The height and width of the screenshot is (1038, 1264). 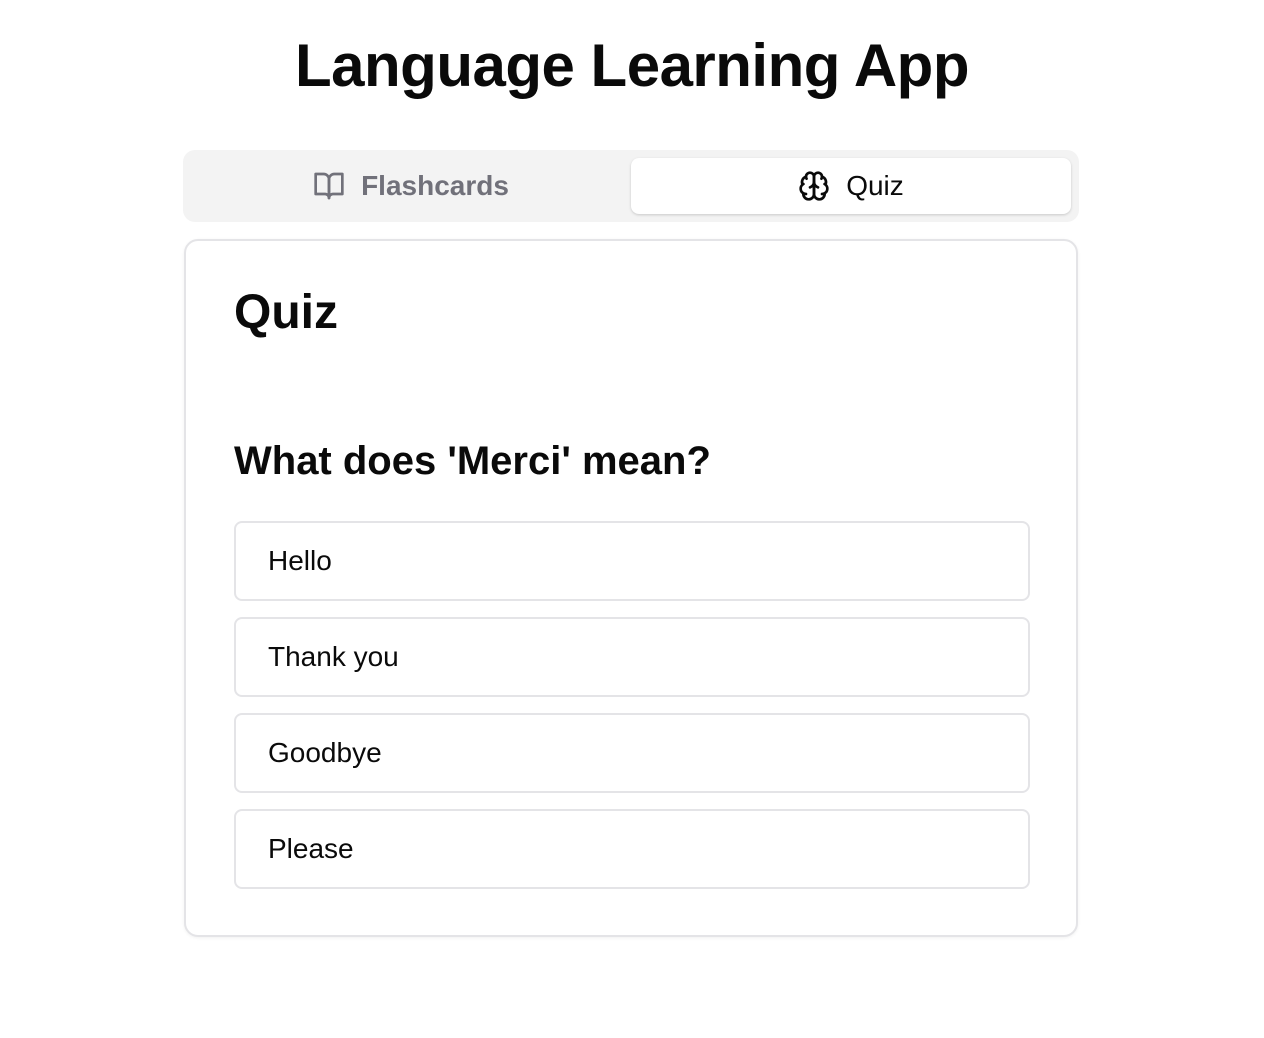 What do you see at coordinates (814, 186) in the screenshot?
I see `brain-icon` at bounding box center [814, 186].